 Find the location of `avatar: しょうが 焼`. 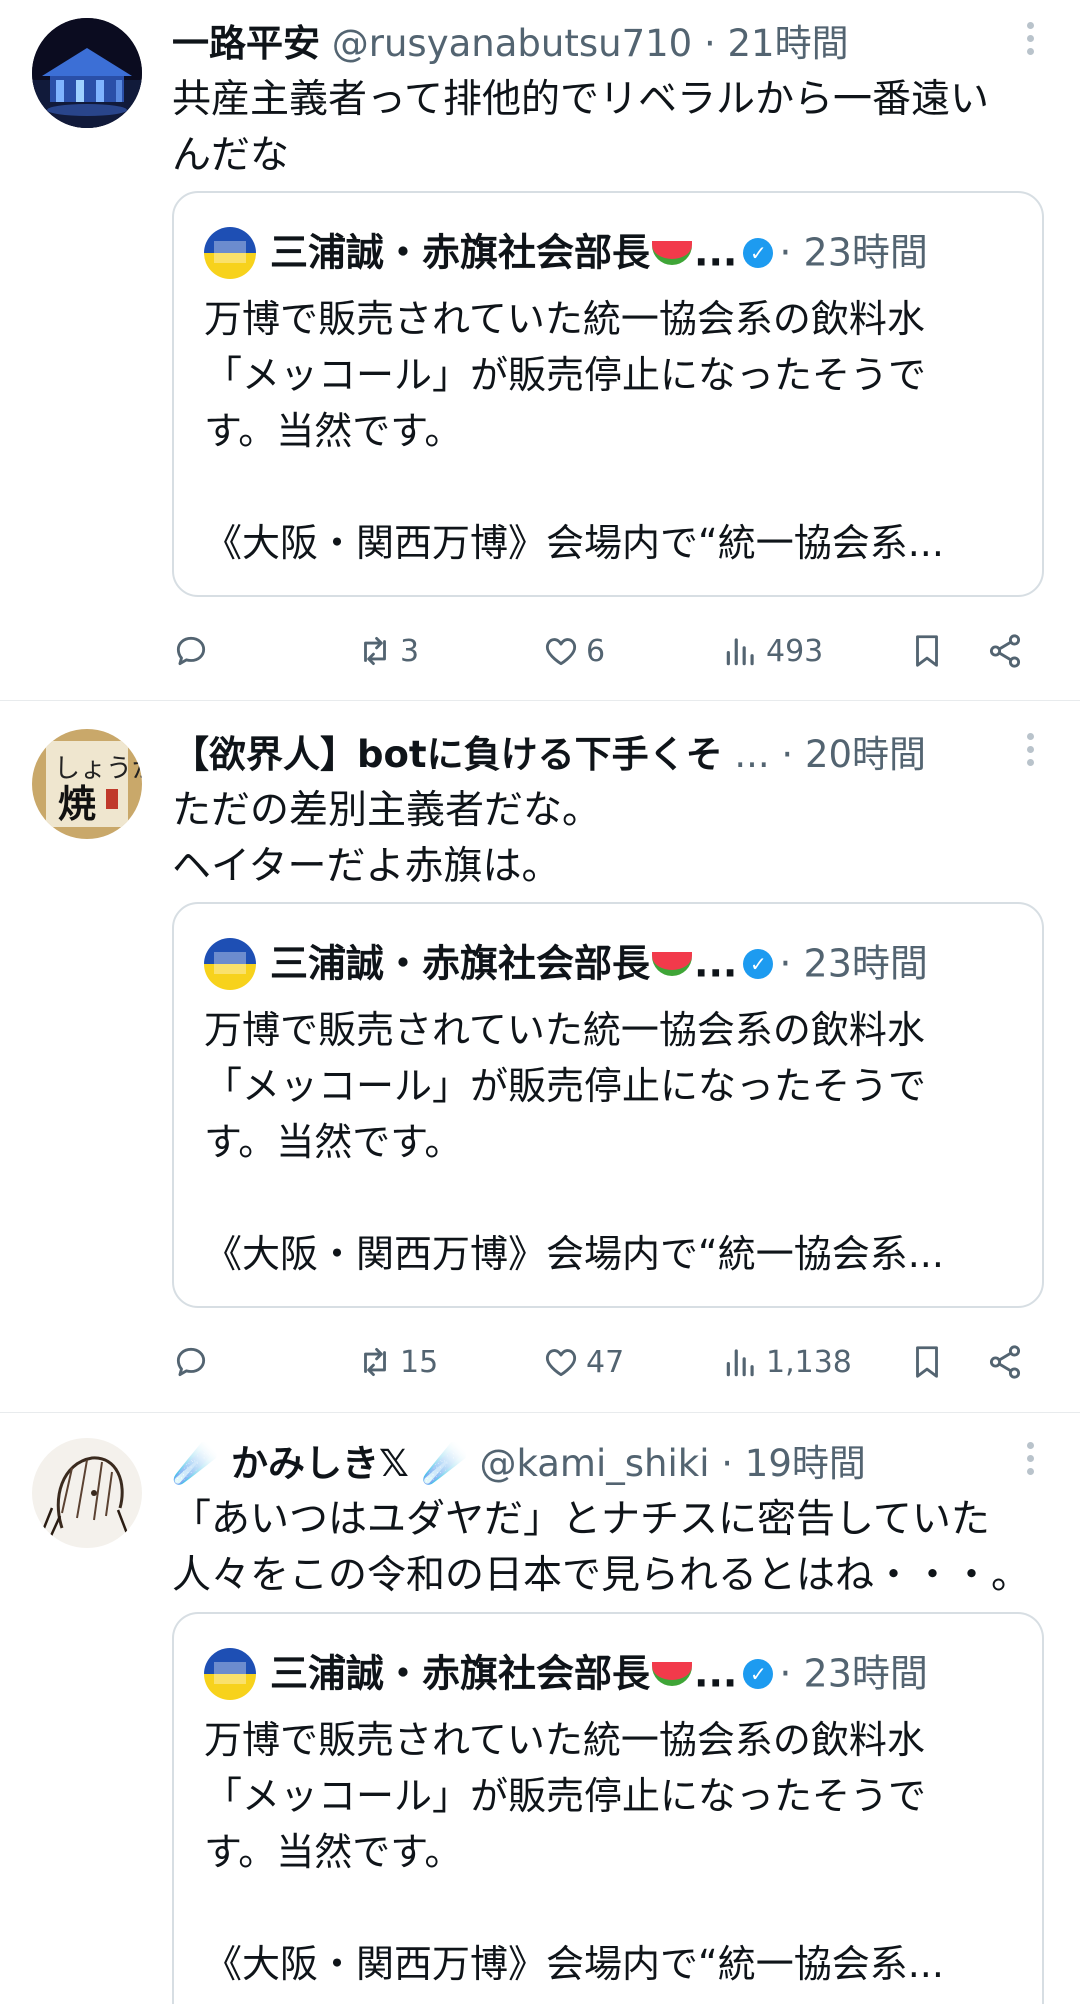

avatar: しょうが 焼 is located at coordinates (87, 784).